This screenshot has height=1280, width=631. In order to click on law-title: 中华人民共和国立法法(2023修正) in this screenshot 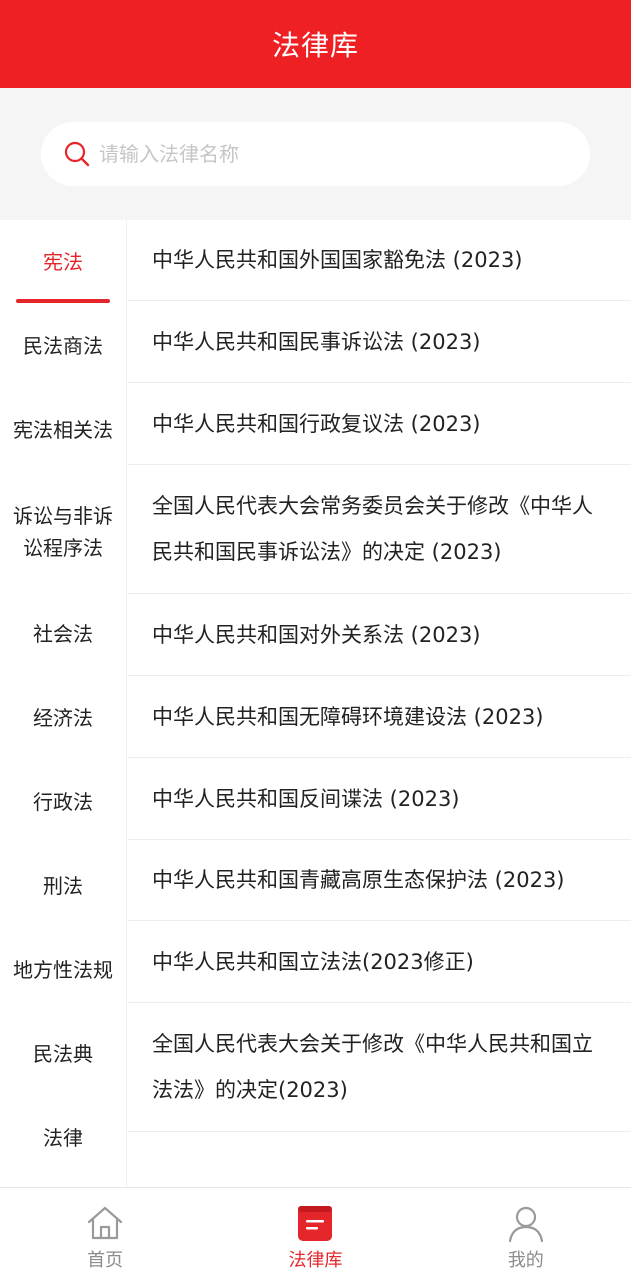, I will do `click(313, 961)`.